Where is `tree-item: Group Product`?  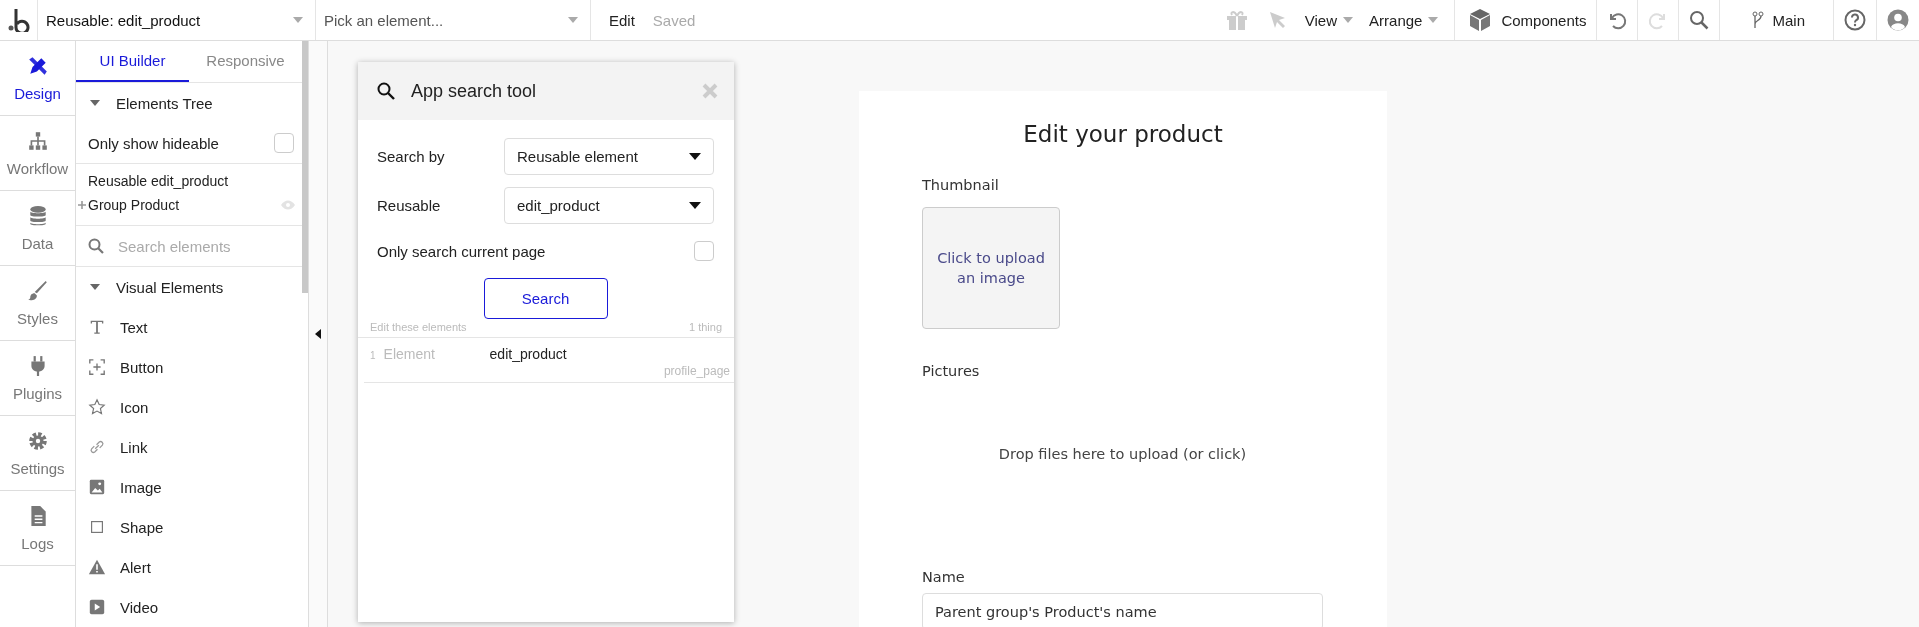 tree-item: Group Product is located at coordinates (184, 205).